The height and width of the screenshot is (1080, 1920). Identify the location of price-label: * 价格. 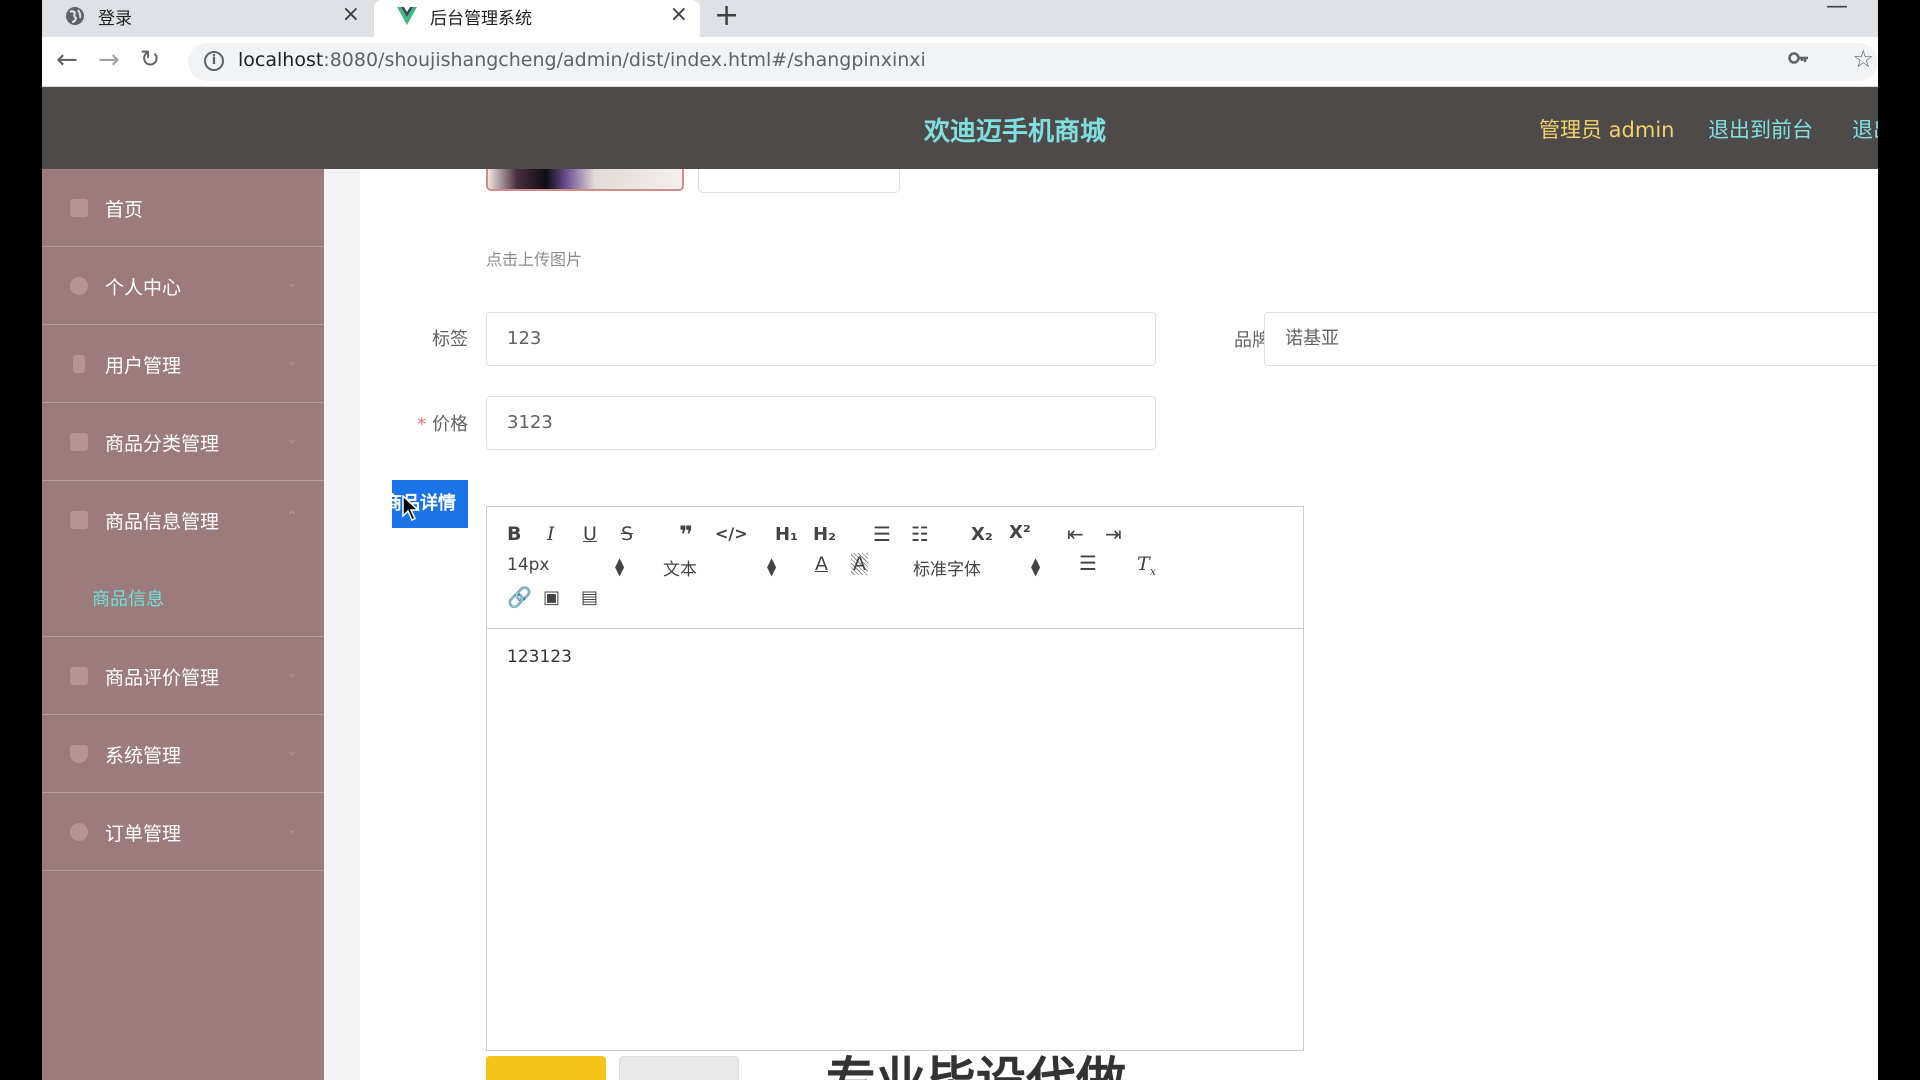
(436, 423).